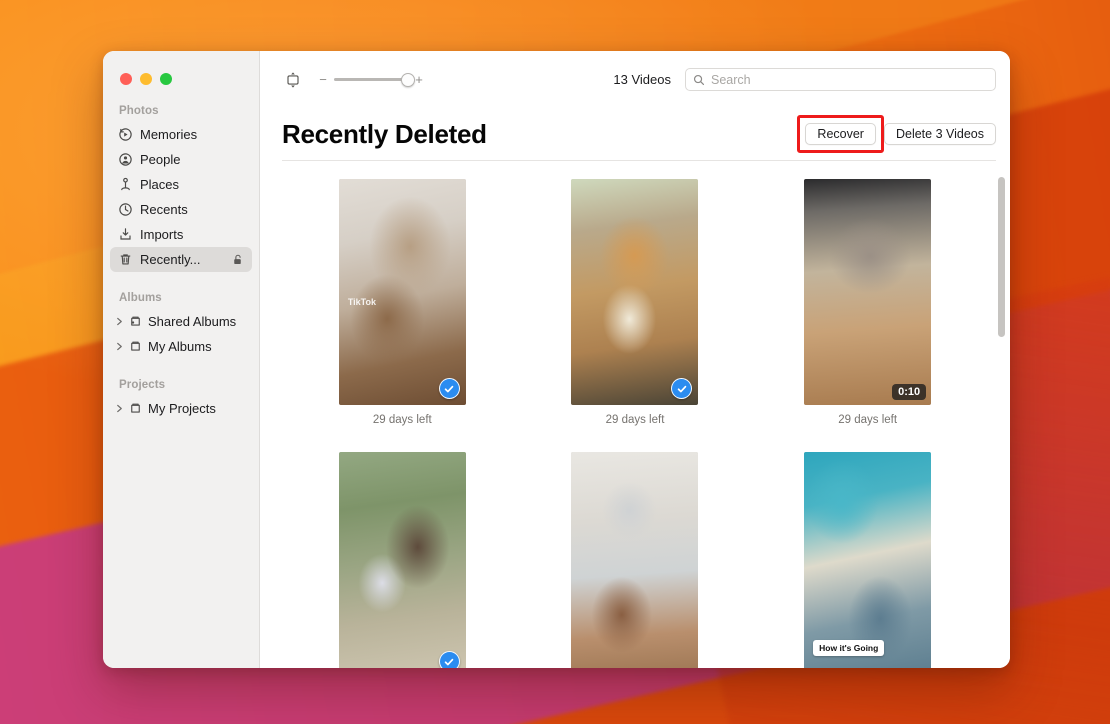 The height and width of the screenshot is (724, 1110). I want to click on sidebar-item-people: People, so click(181, 159).